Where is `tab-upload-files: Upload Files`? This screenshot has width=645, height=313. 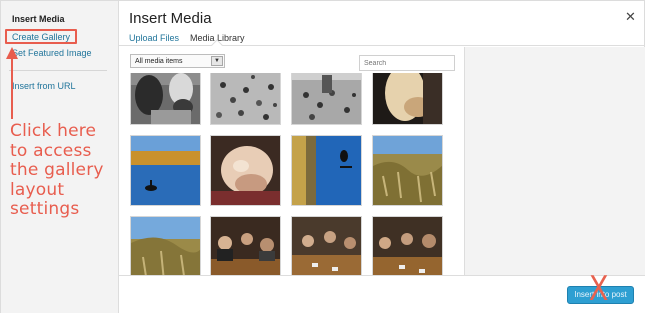 tab-upload-files: Upload Files is located at coordinates (154, 38).